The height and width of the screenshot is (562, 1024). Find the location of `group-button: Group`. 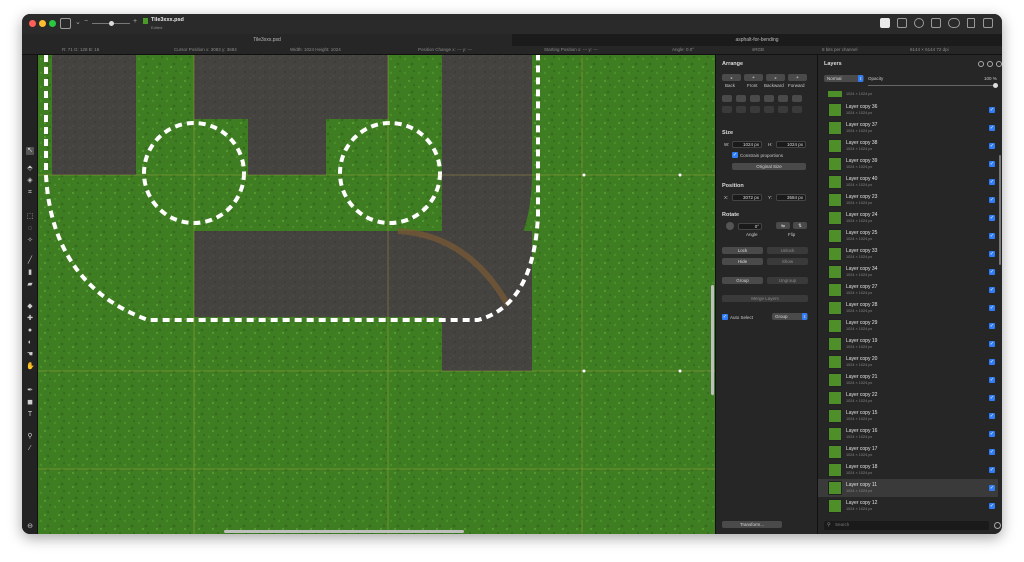

group-button: Group is located at coordinates (742, 280).